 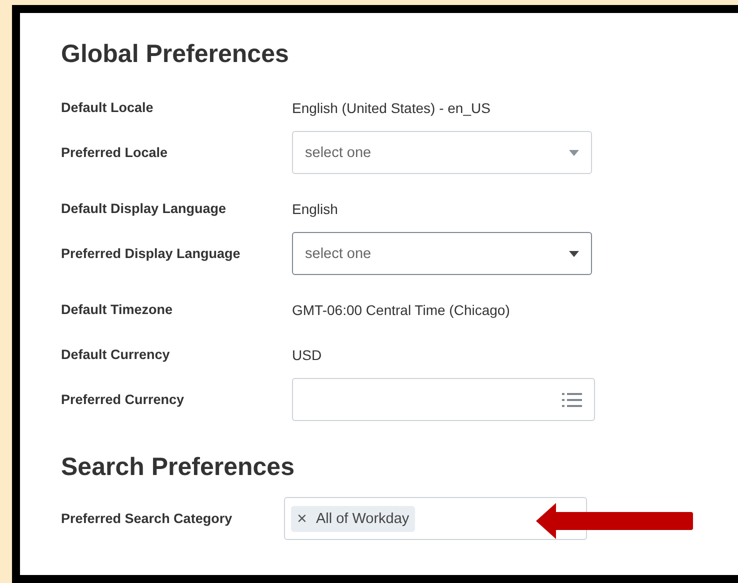 What do you see at coordinates (572, 400) in the screenshot?
I see `list-icon` at bounding box center [572, 400].